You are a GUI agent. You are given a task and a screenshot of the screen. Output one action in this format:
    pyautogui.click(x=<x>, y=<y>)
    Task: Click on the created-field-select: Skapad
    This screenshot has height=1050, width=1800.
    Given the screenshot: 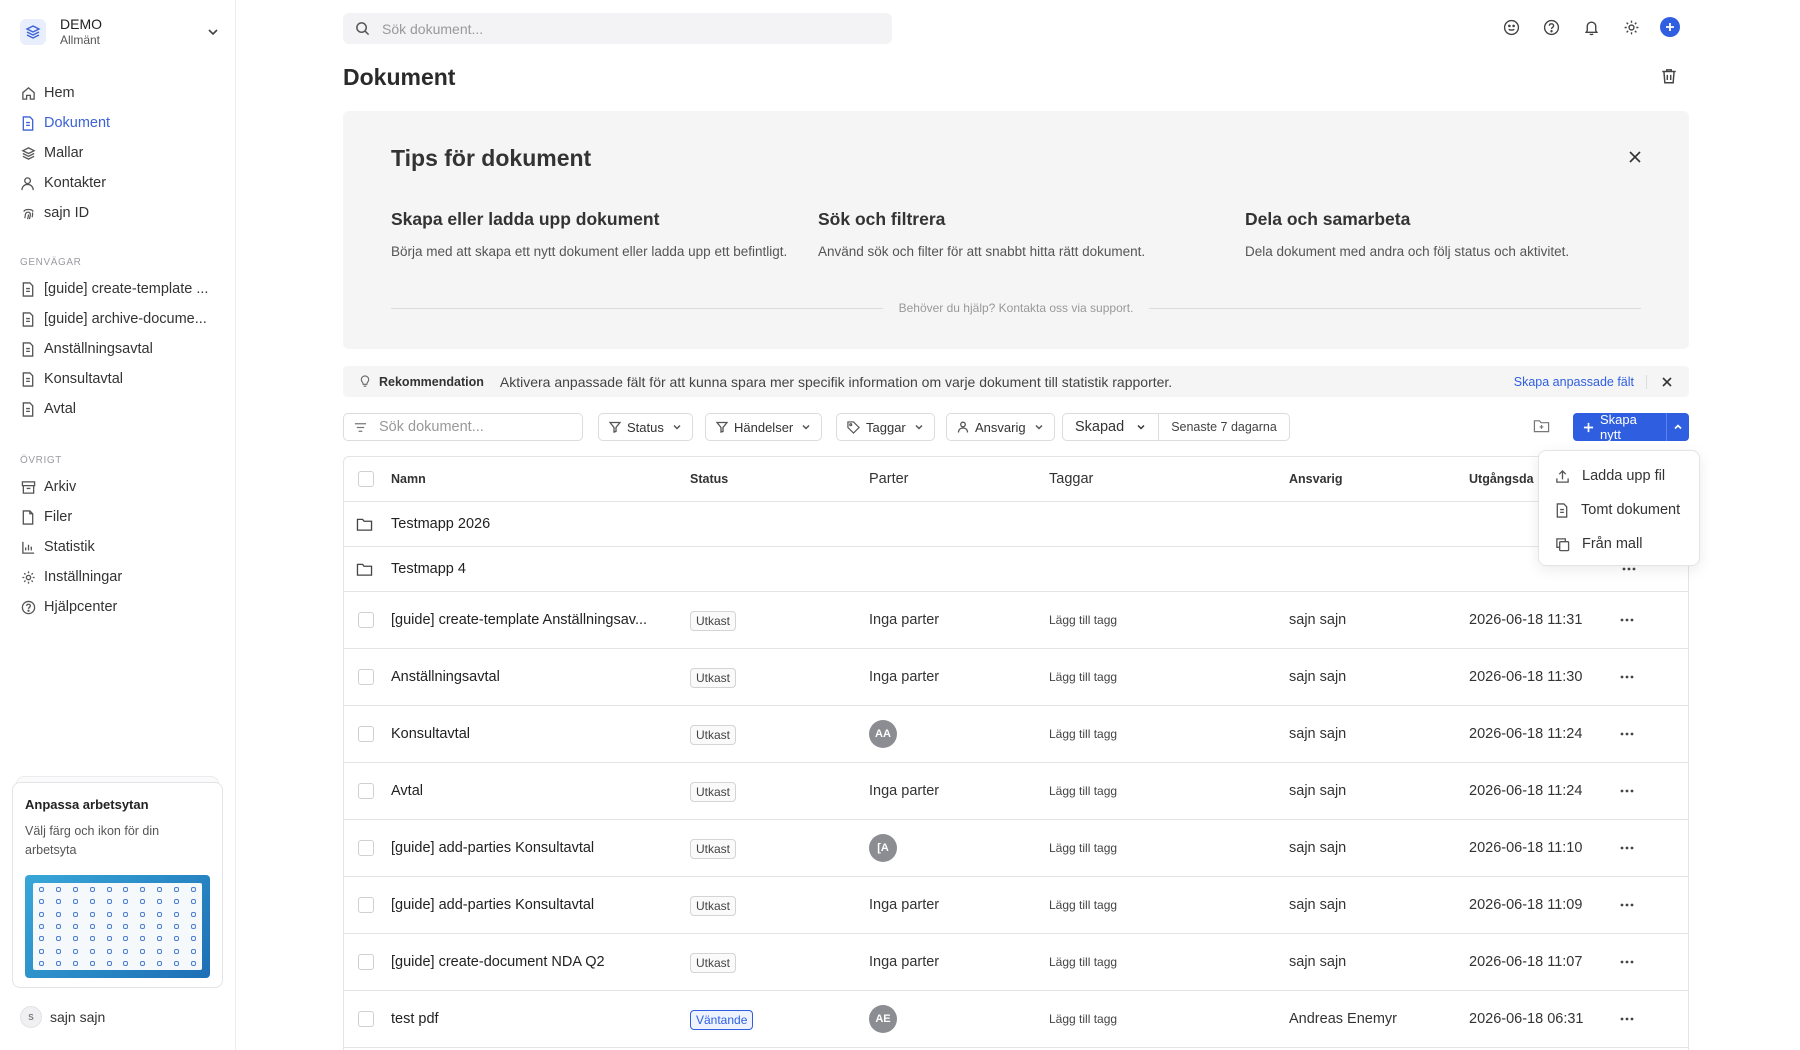 What is the action you would take?
    pyautogui.click(x=1111, y=427)
    